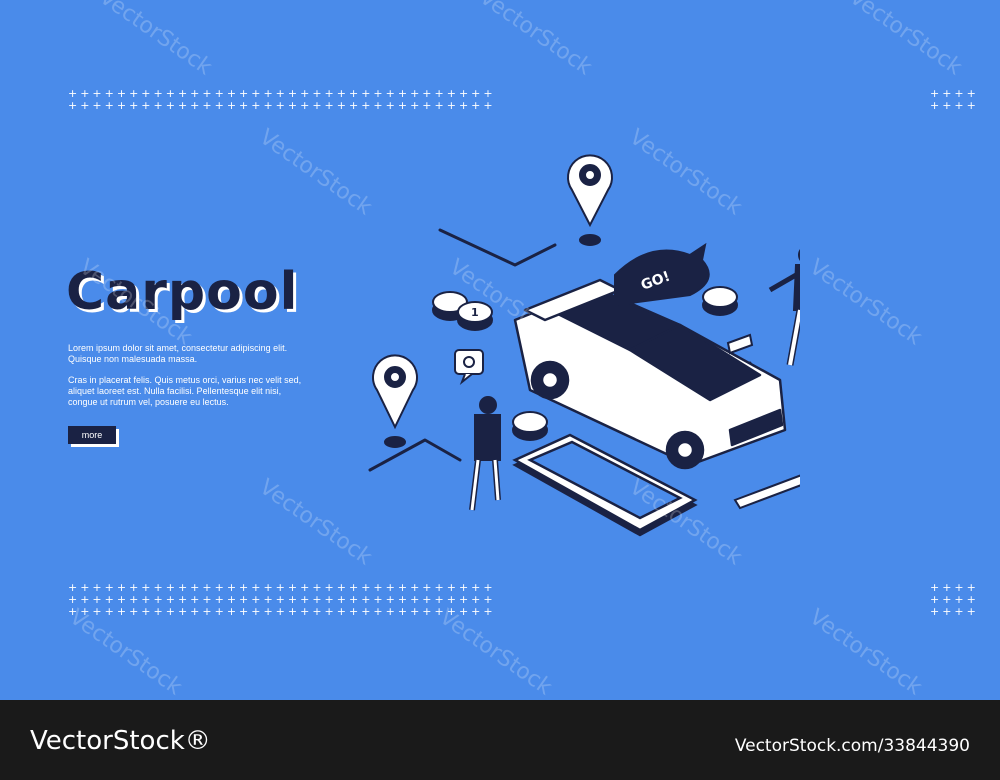  I want to click on car-icon, so click(650, 374).